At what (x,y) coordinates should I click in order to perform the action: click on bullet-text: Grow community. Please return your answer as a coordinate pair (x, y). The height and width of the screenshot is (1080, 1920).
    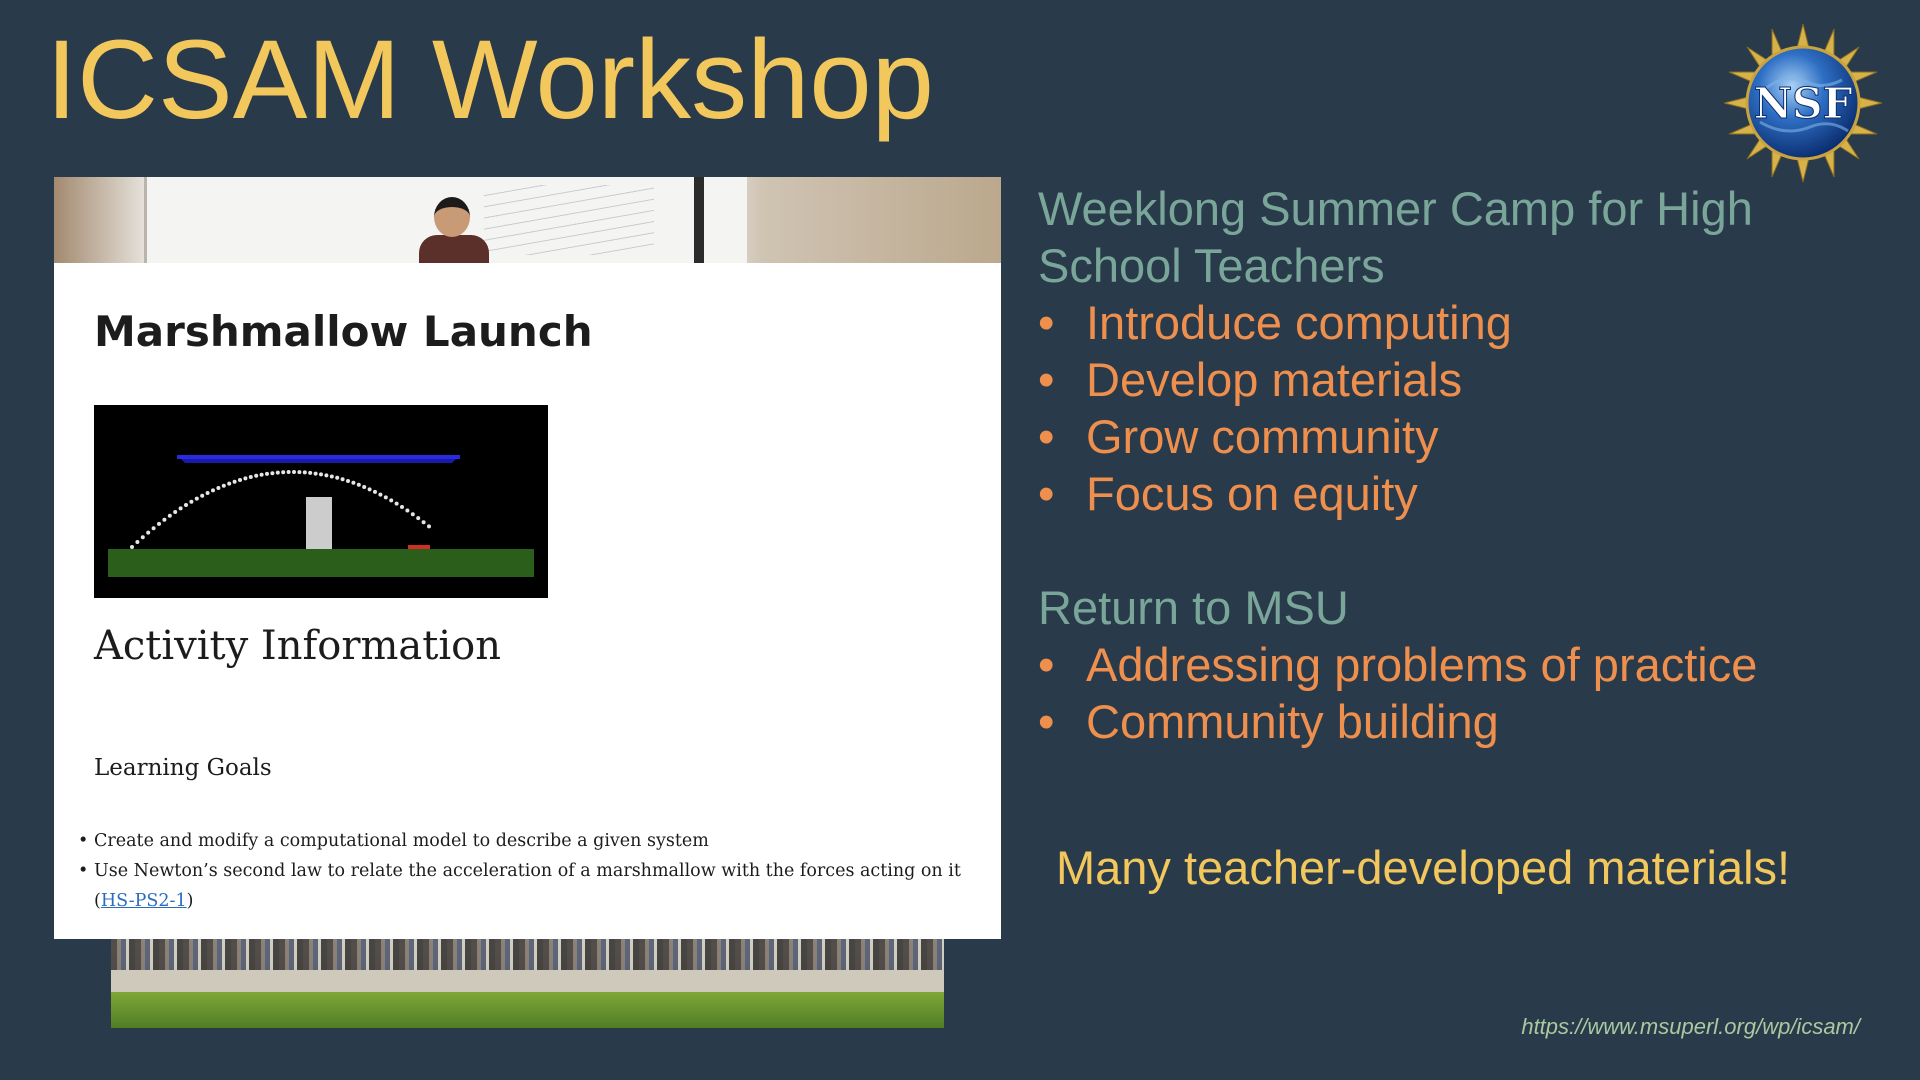
    Looking at the image, I should click on (1262, 436).